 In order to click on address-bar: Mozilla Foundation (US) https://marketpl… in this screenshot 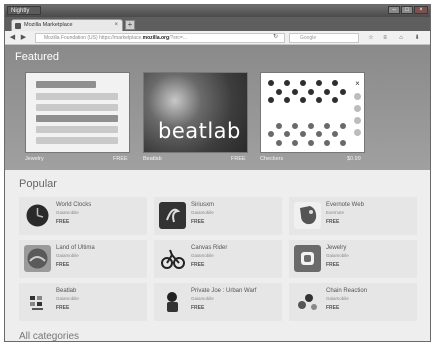, I will do `click(160, 38)`.